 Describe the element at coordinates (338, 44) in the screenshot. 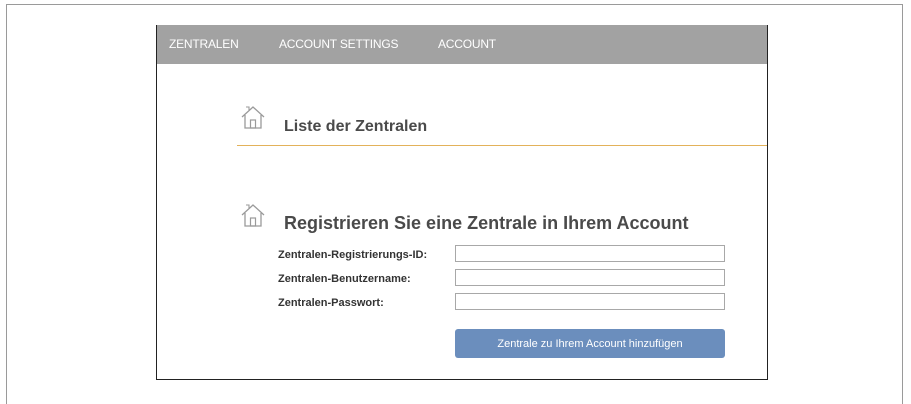

I see `nav-item-account-settings: ACCOUNT SETTINGS` at that location.